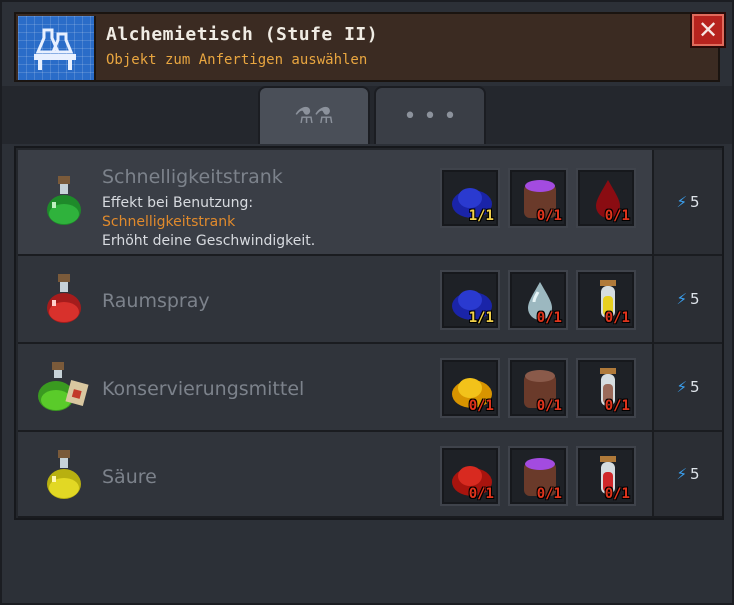 The height and width of the screenshot is (605, 734). I want to click on recipe-row-raumspray: Raumspray 1/1 0/1 0/1, so click(335, 300).